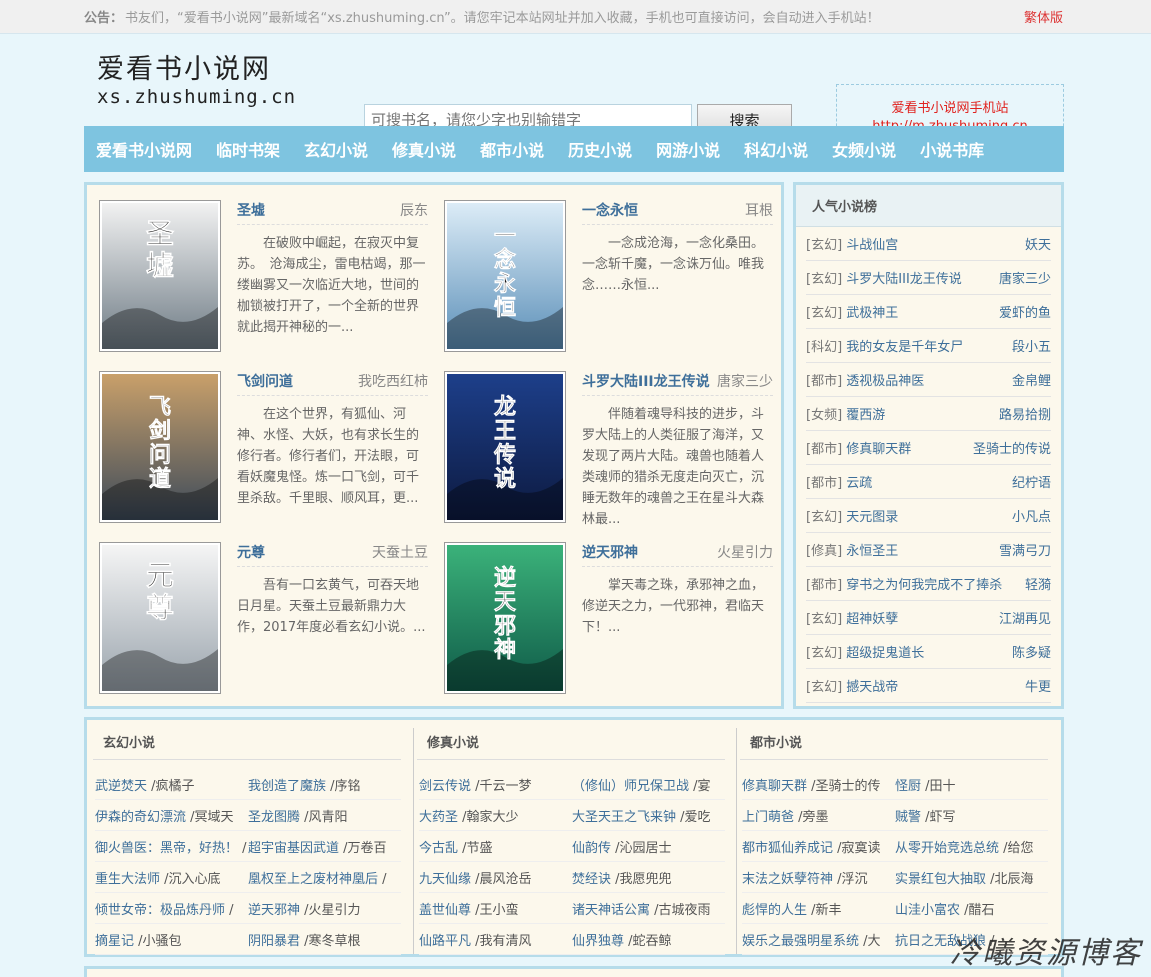  Describe the element at coordinates (505, 447) in the screenshot. I see `book-cover: 龙王传说` at that location.